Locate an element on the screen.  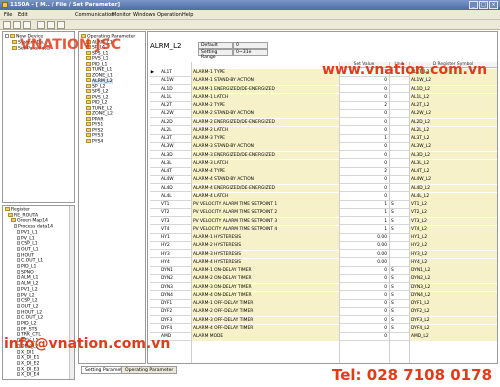
tree-item: ALM_L1 is located at coordinates (27, 278).